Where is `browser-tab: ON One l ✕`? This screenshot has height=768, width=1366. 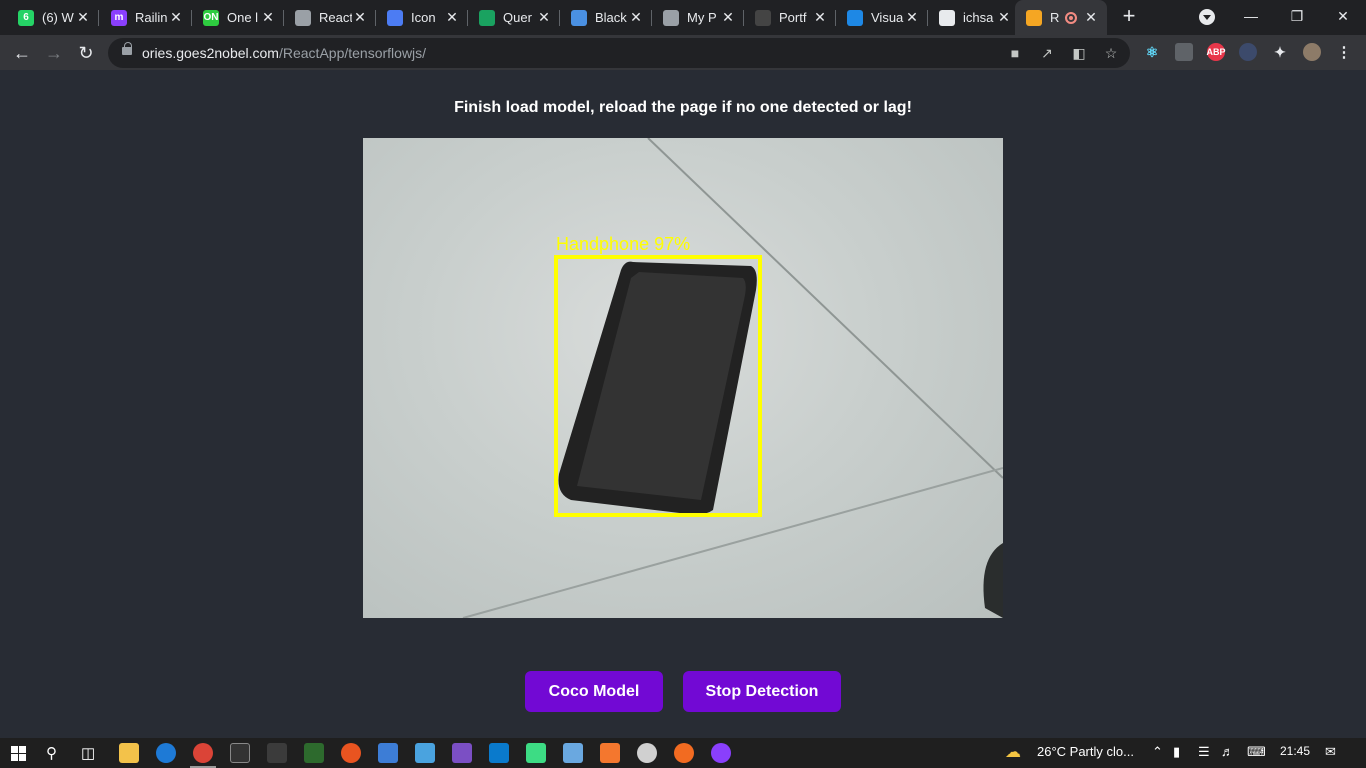 browser-tab: ON One l ✕ is located at coordinates (238, 17).